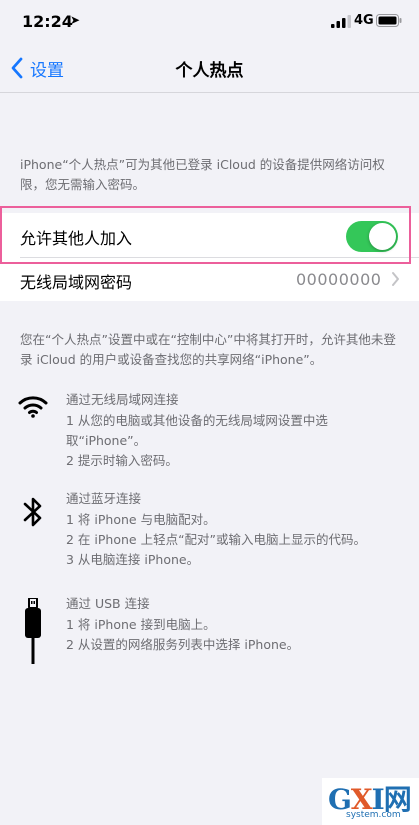 The height and width of the screenshot is (825, 419). I want to click on row-divider, so click(219, 257).